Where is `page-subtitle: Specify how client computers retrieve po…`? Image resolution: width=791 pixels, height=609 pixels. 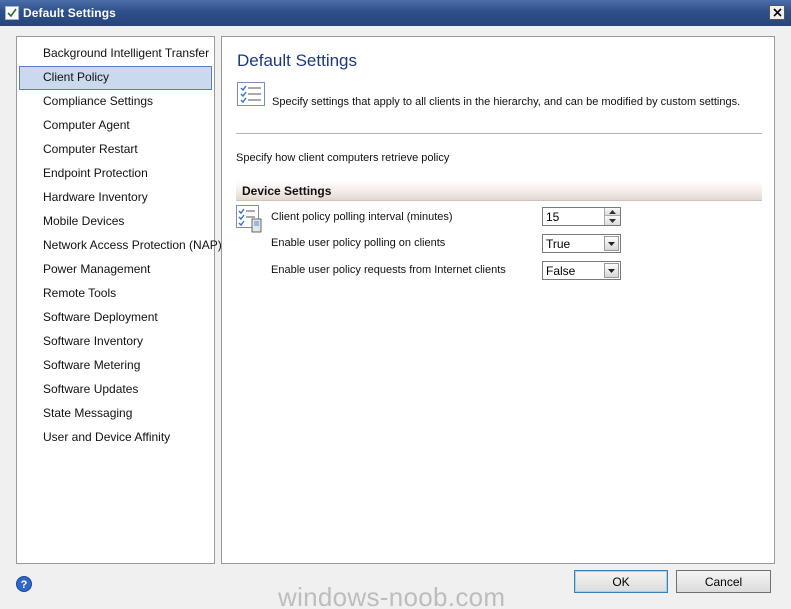 page-subtitle: Specify how client computers retrieve po… is located at coordinates (343, 158).